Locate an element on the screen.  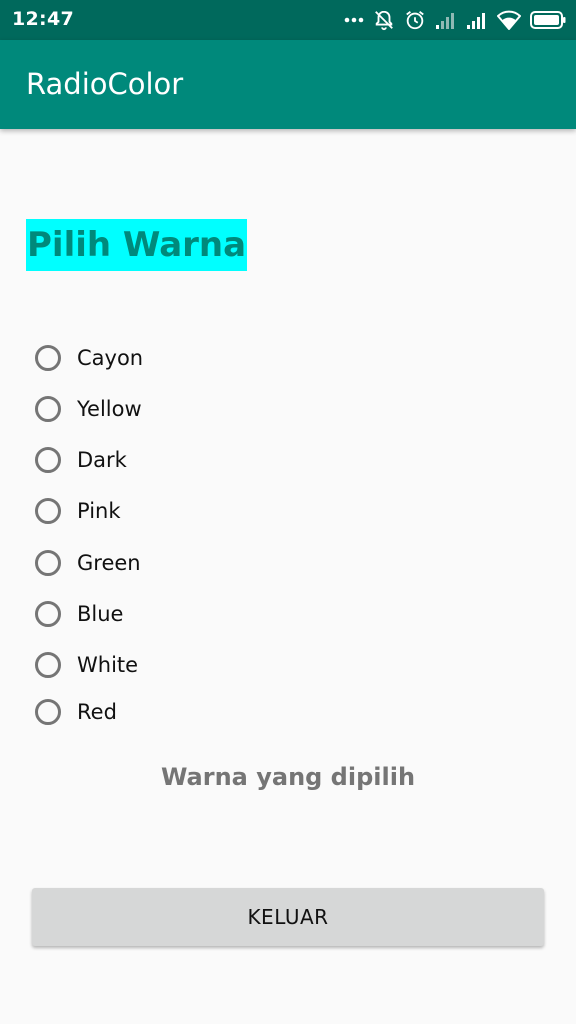
page-heading: Pilih Warna is located at coordinates (137, 245).